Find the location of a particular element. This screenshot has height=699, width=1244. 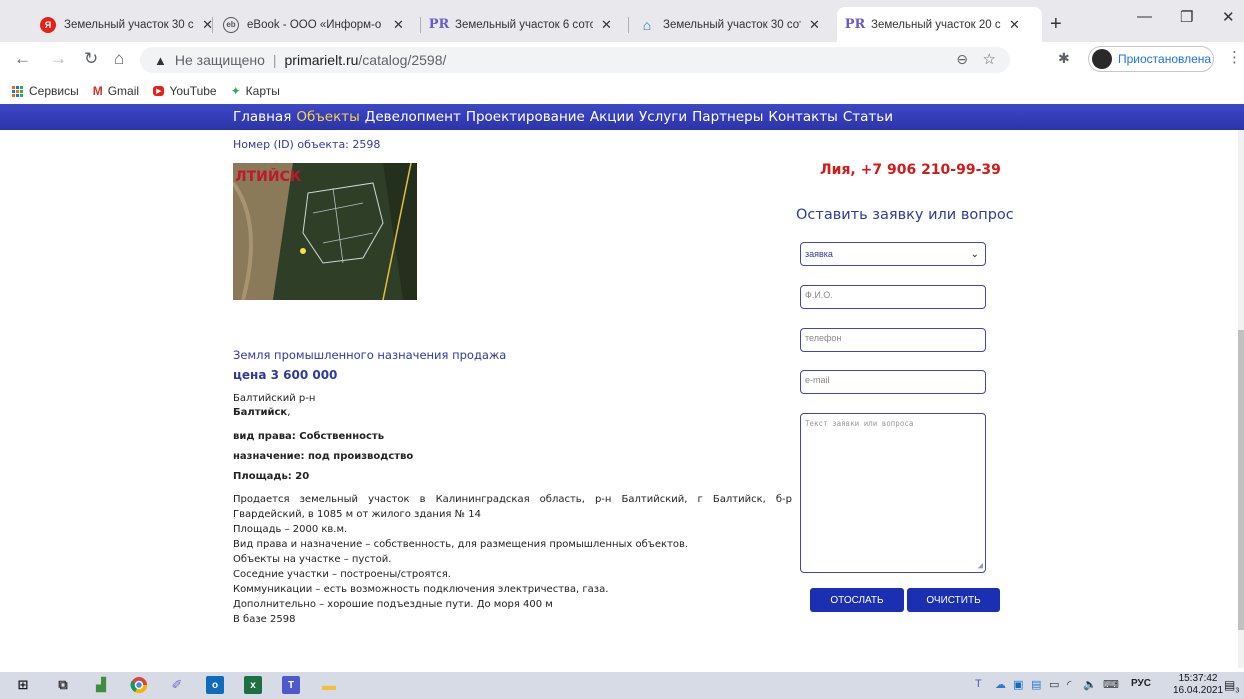

browser-tab: eb eBook - ООО «Информ-о ✕ is located at coordinates (317, 24).